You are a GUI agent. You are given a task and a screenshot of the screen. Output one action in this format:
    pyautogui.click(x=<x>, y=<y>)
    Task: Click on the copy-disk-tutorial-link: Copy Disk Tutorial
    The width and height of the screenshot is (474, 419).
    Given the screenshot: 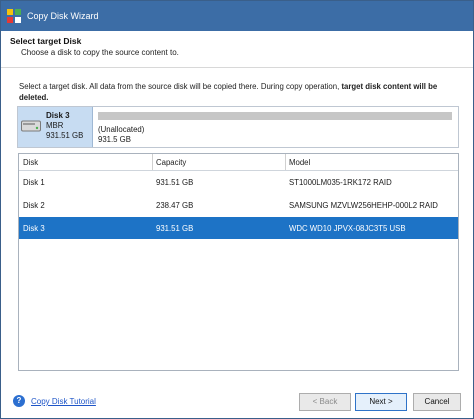 What is the action you would take?
    pyautogui.click(x=63, y=401)
    